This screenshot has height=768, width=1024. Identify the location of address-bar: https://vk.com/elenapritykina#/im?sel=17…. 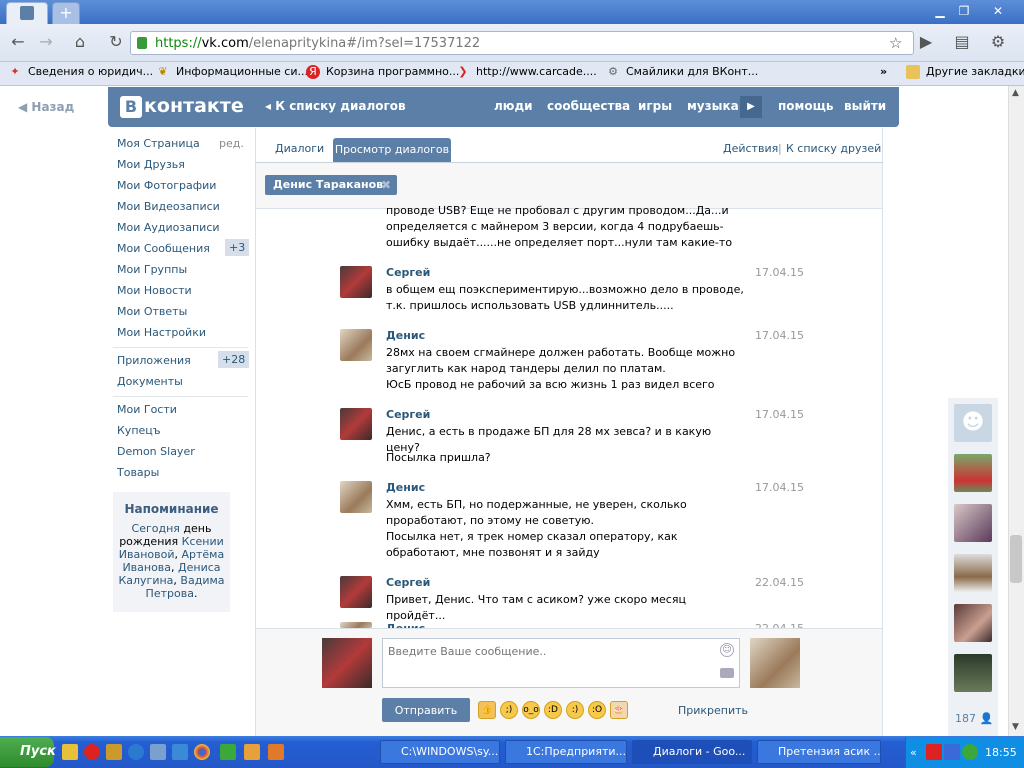
(522, 43).